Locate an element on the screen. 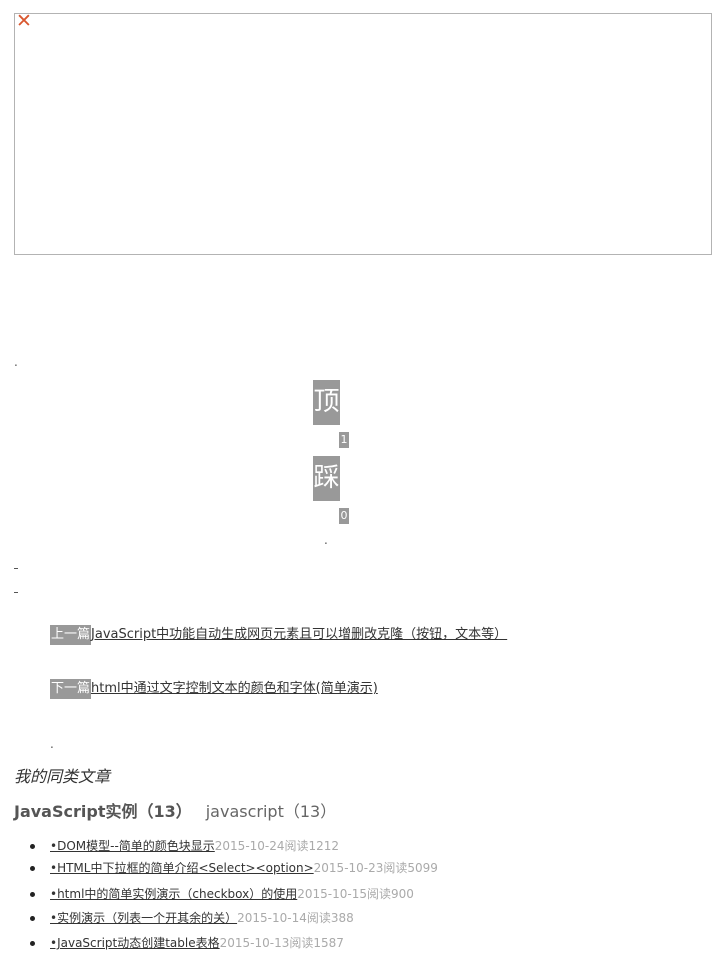  prev-tag: 上一篇 is located at coordinates (71, 635).